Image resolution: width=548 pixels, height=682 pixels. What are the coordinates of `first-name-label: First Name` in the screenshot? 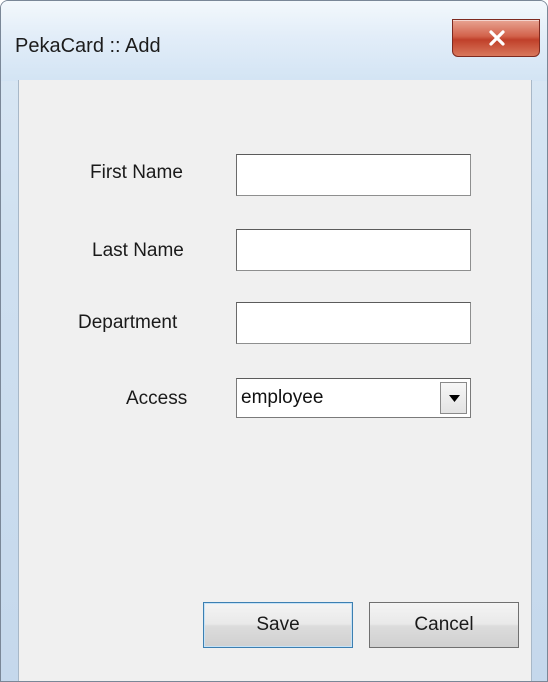 It's located at (136, 172).